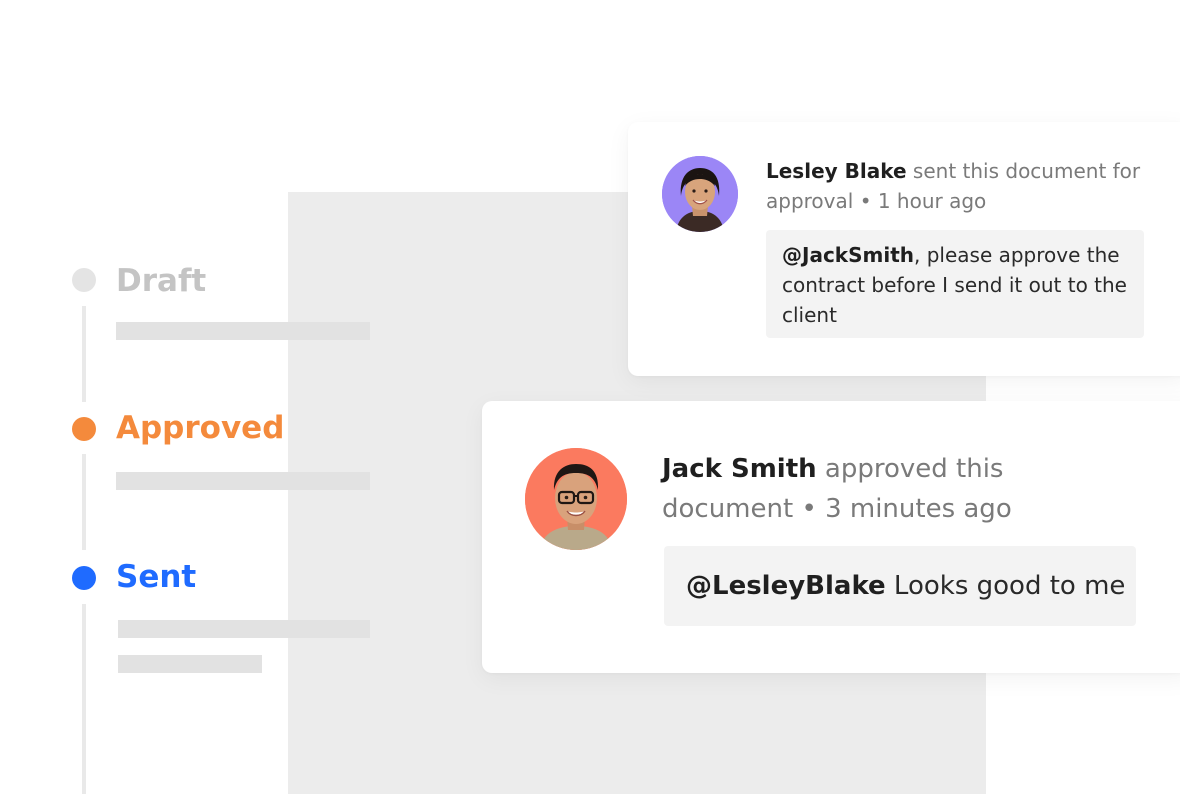  What do you see at coordinates (739, 469) in the screenshot?
I see `author-name: Jack Smith` at bounding box center [739, 469].